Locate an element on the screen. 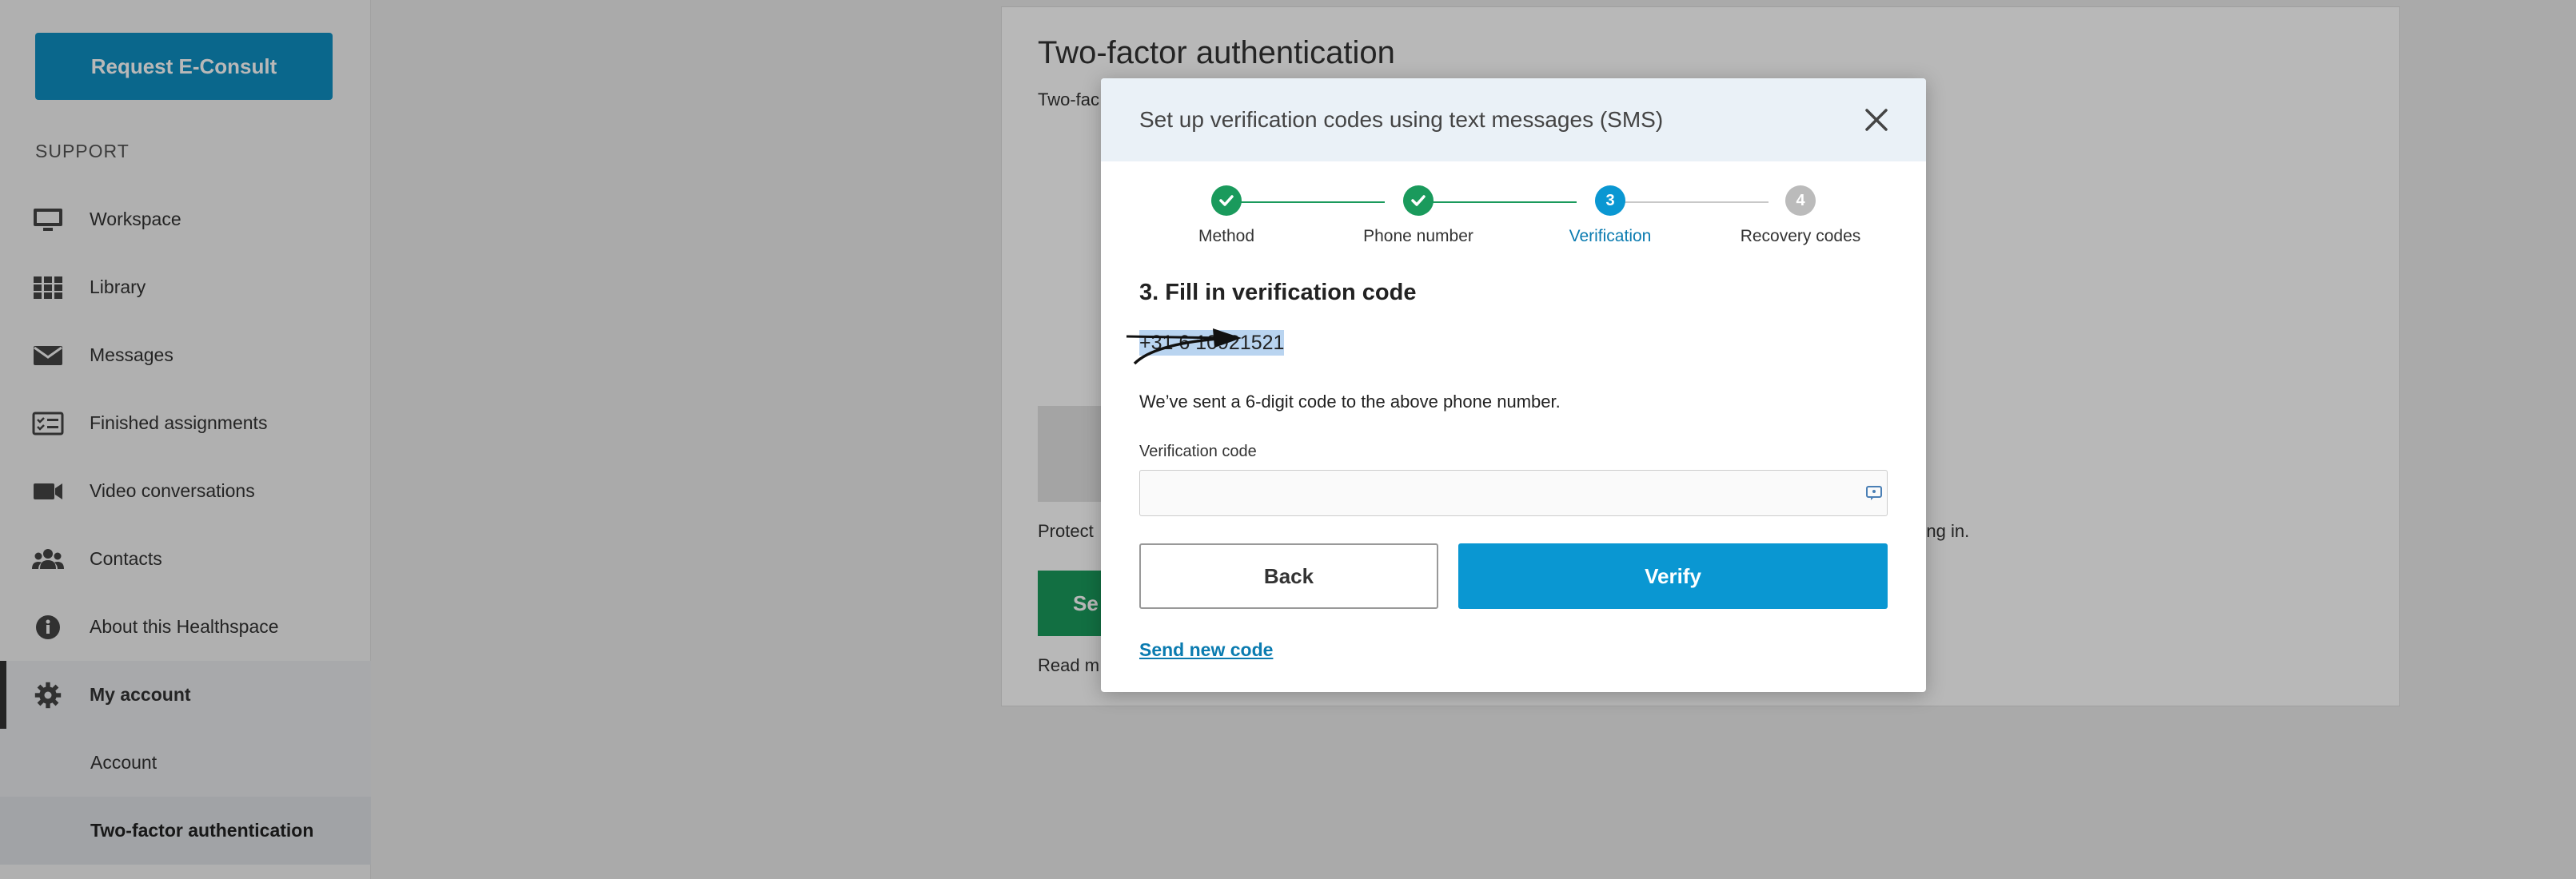  phone-number-display: +31 6 10921521 is located at coordinates (1205, 346).